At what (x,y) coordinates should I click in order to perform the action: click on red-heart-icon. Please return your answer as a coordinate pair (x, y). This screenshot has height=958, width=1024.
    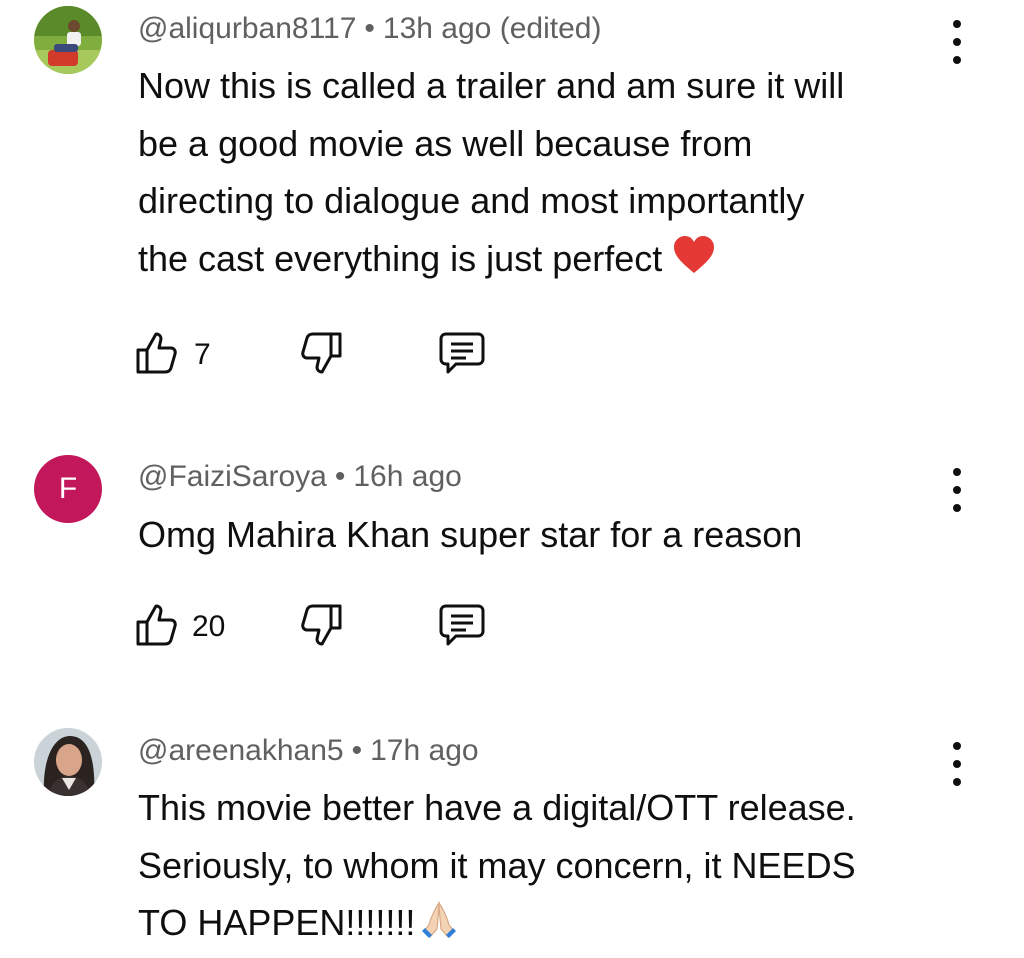
    Looking at the image, I should click on (694, 263).